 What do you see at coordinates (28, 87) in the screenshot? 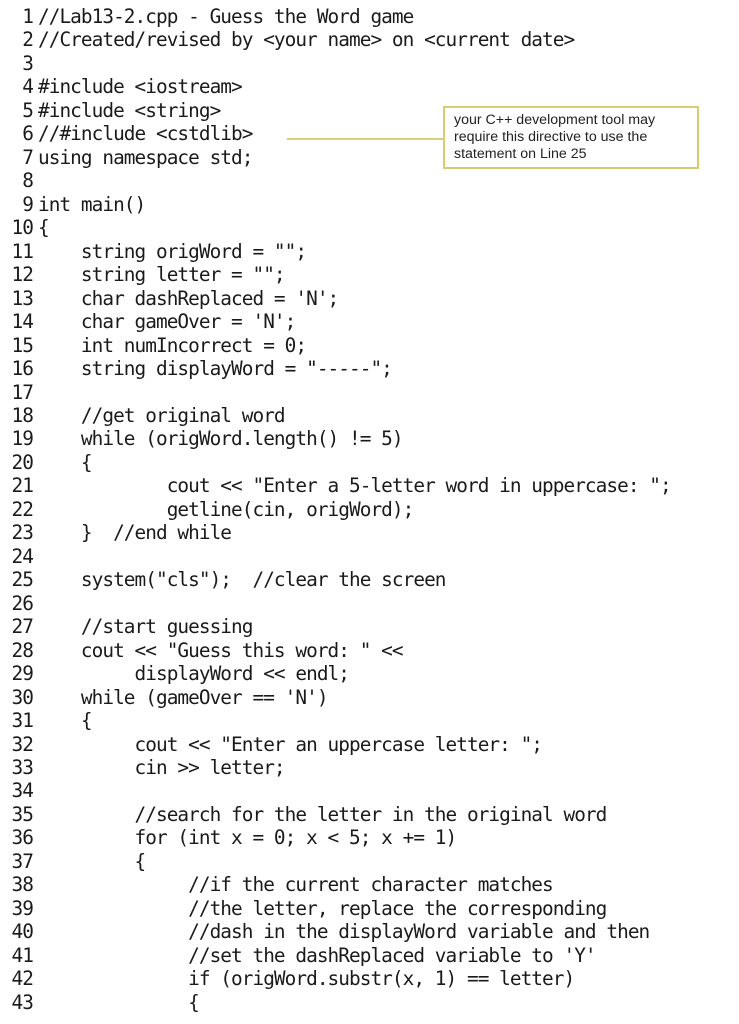
I see `line-number: 4` at bounding box center [28, 87].